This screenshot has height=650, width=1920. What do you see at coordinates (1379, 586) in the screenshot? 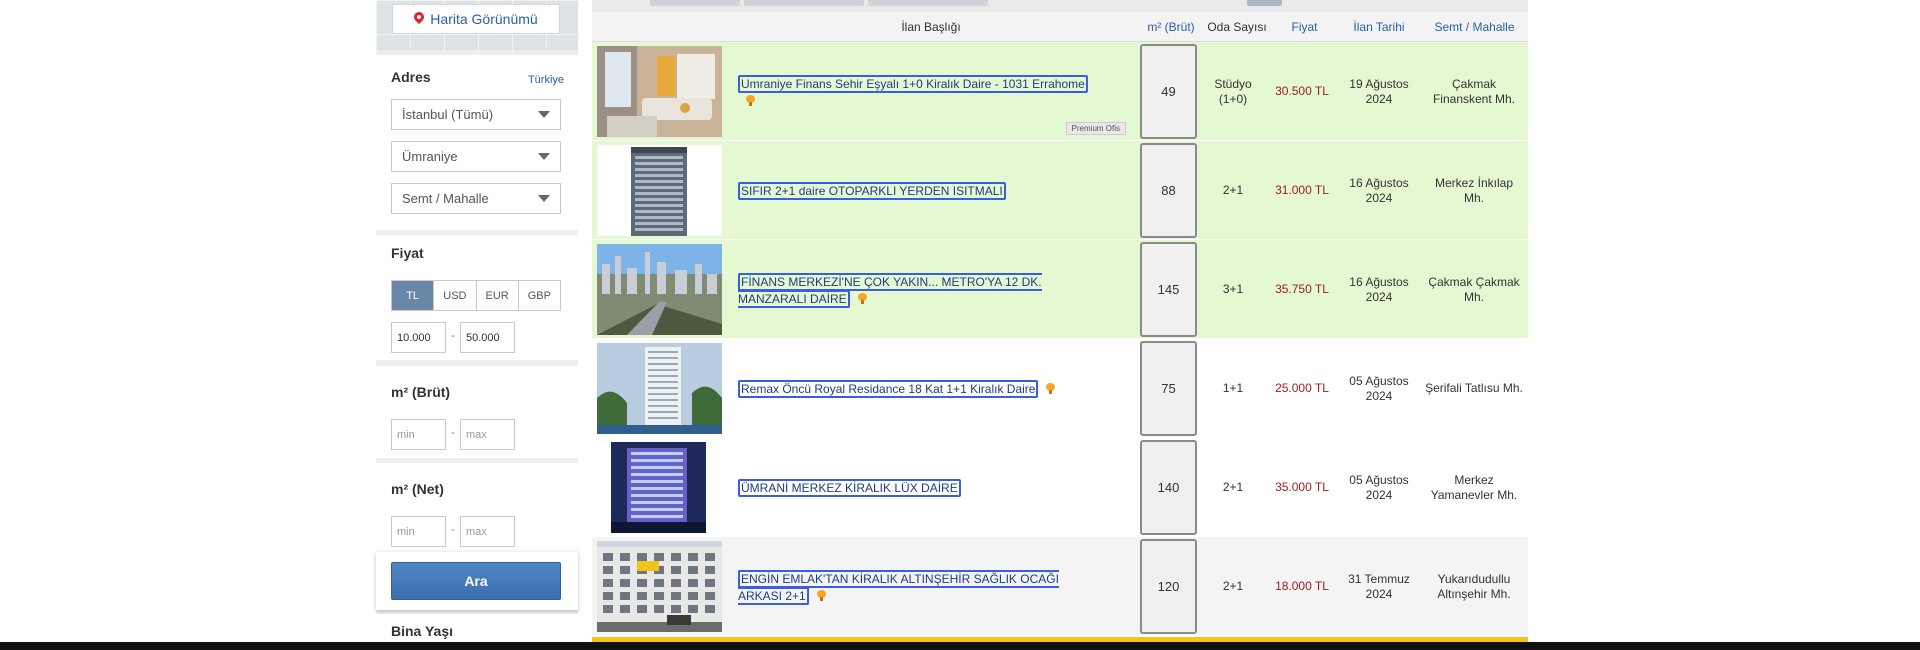
I see `date-value: 31 Temmuz 2024` at bounding box center [1379, 586].